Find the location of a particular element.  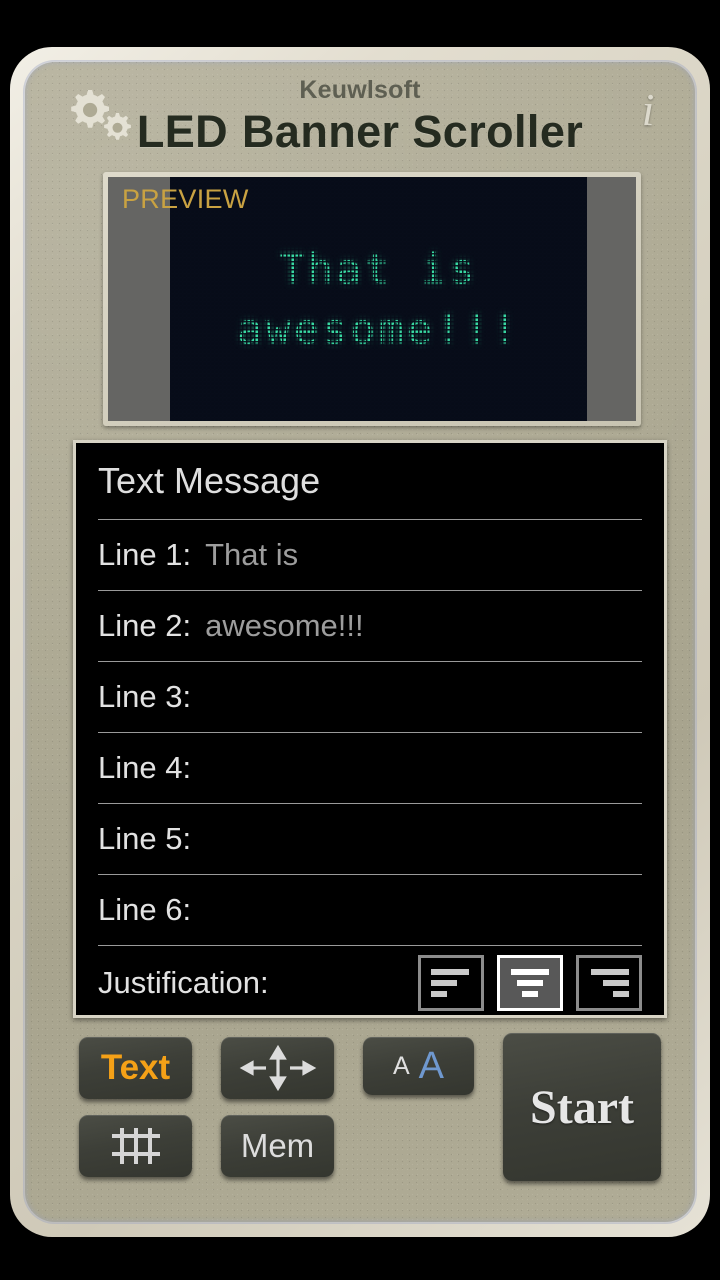

app-title-led: LED is located at coordinates (182, 131).